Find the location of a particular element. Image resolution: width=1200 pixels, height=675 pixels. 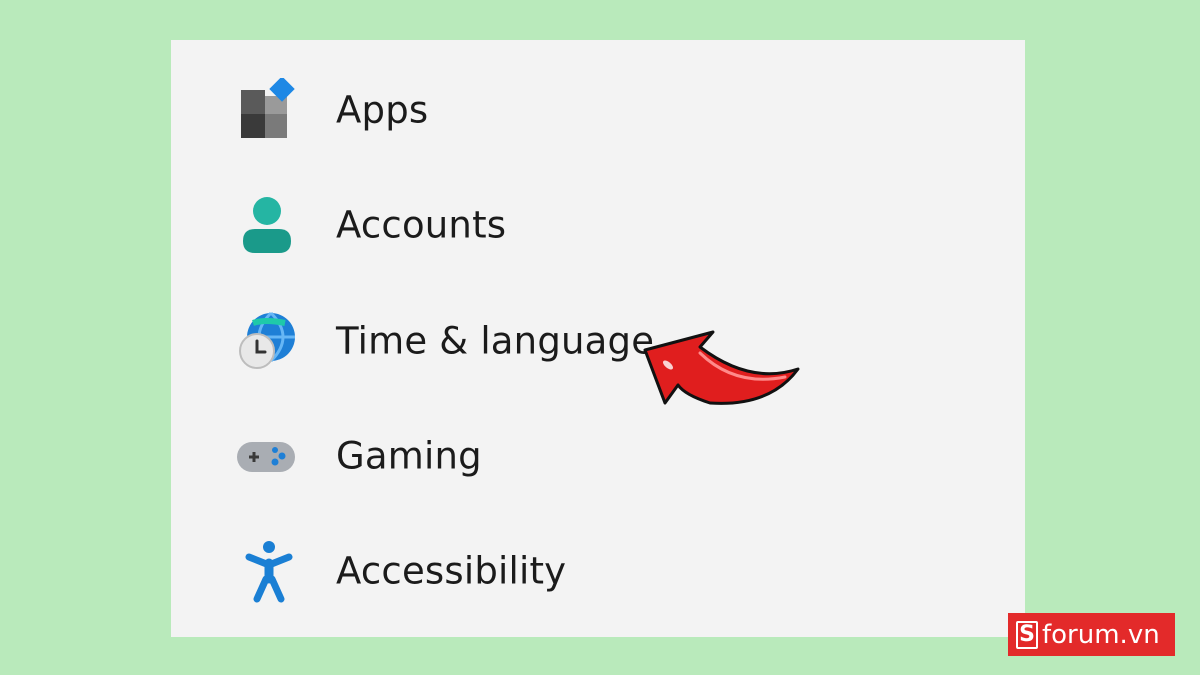

nav-item-label: Accounts is located at coordinates (421, 224).